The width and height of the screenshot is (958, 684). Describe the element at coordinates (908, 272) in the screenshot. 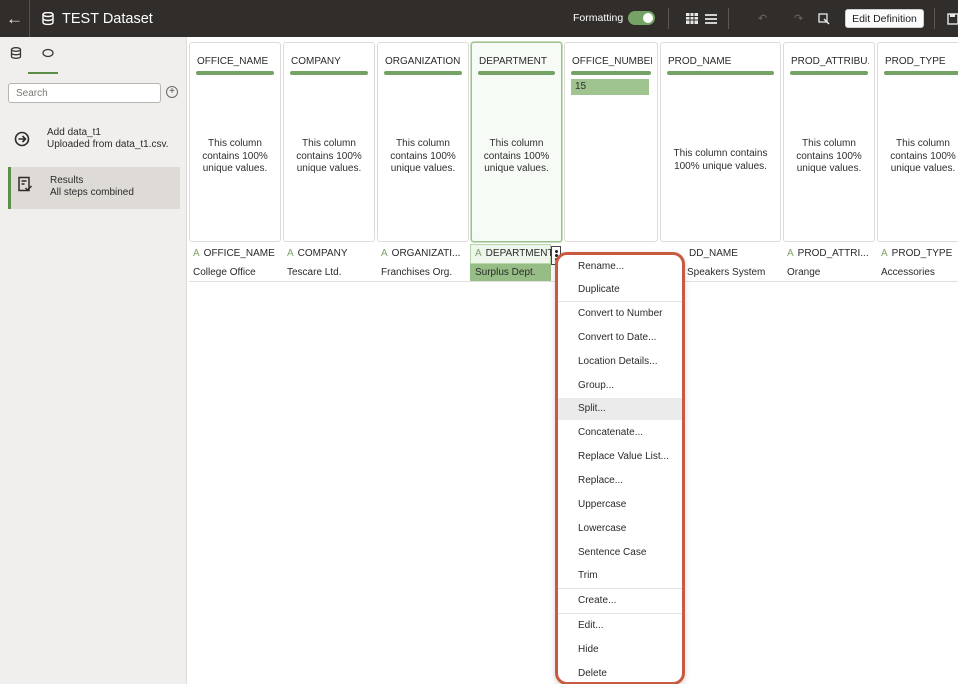

I see `table-cell: Accessories` at that location.